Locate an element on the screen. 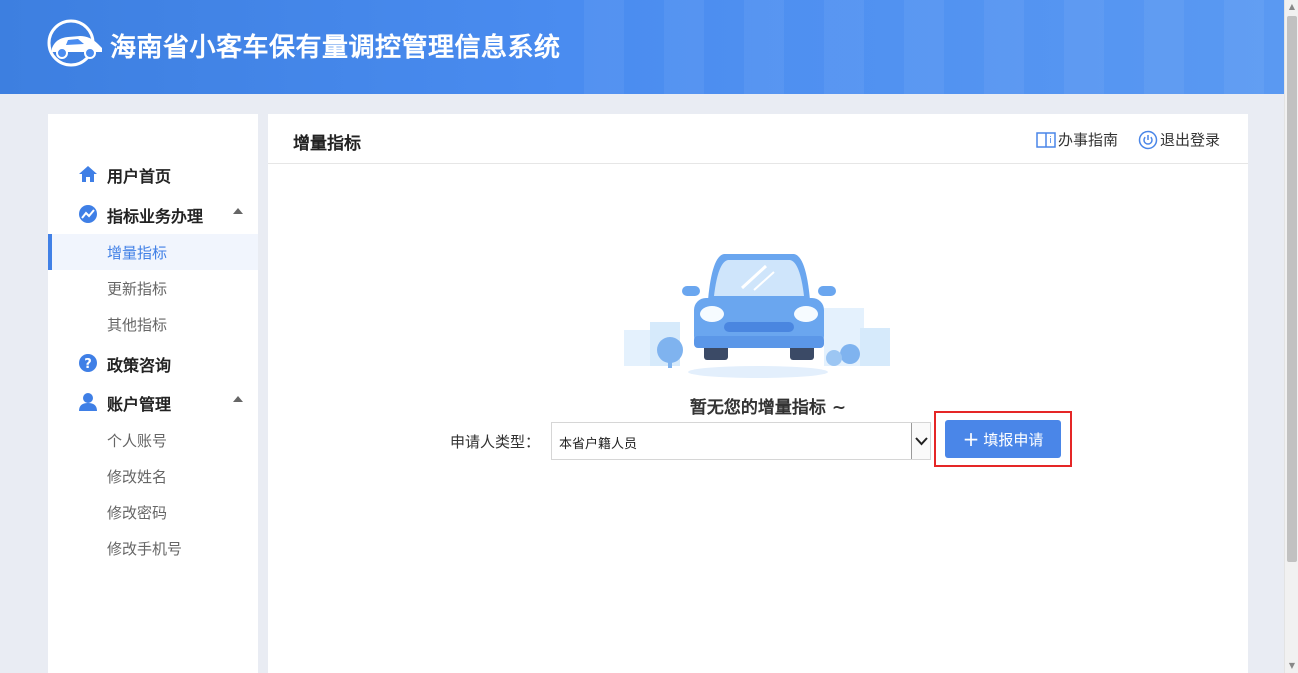 This screenshot has width=1298, height=673. logout-link: 退出登录 is located at coordinates (1179, 139).